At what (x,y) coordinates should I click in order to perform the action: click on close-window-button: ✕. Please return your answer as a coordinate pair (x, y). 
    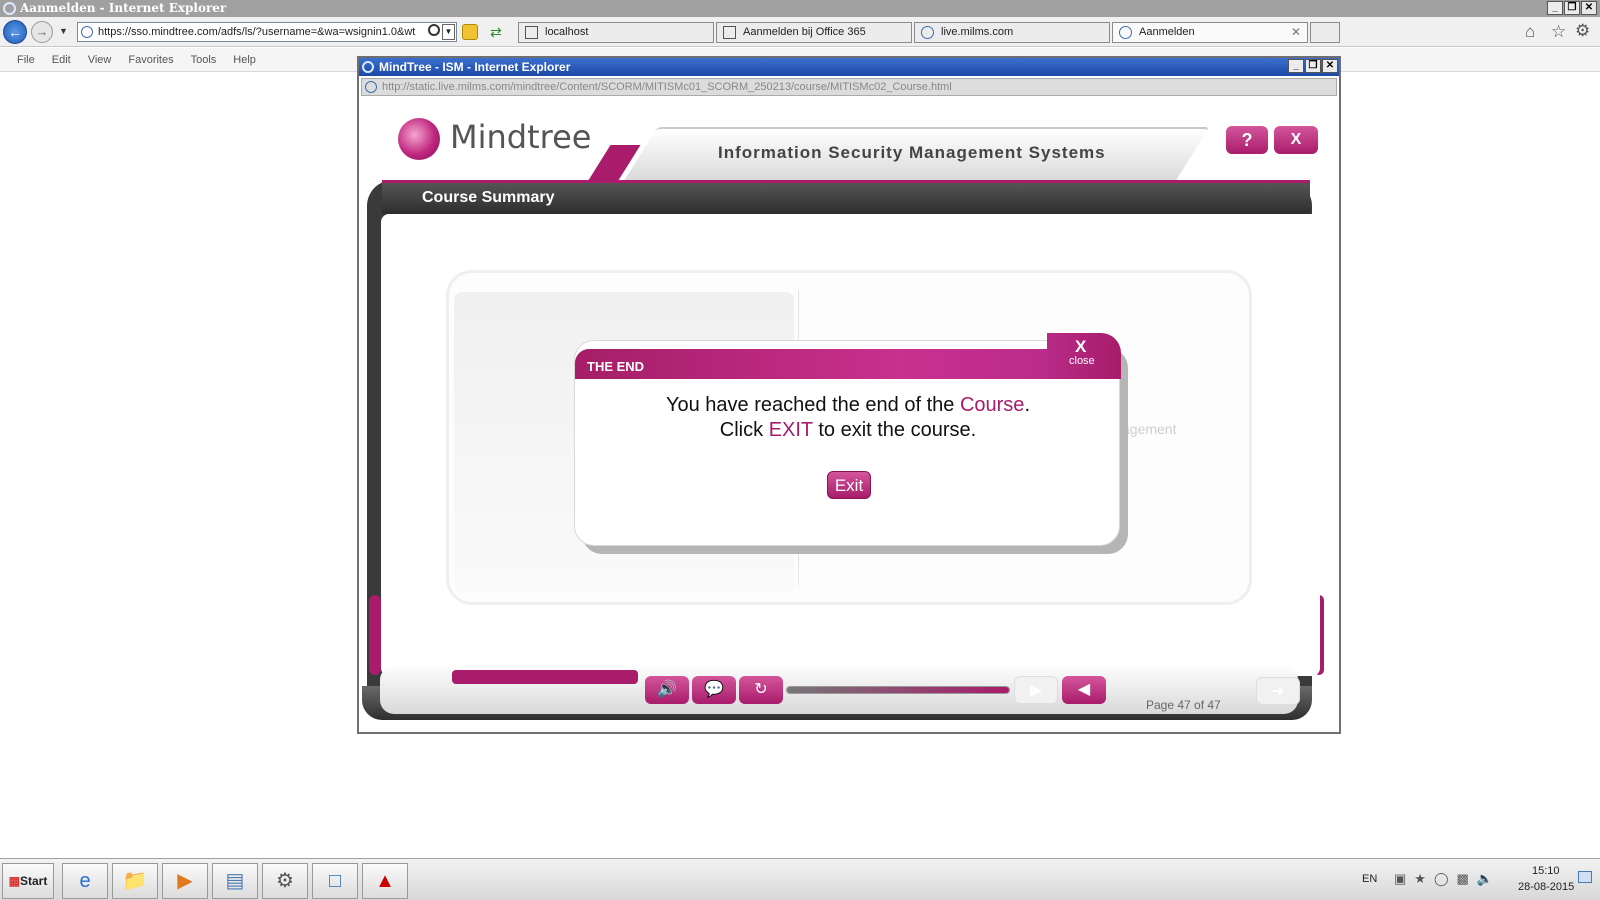
    Looking at the image, I should click on (1589, 8).